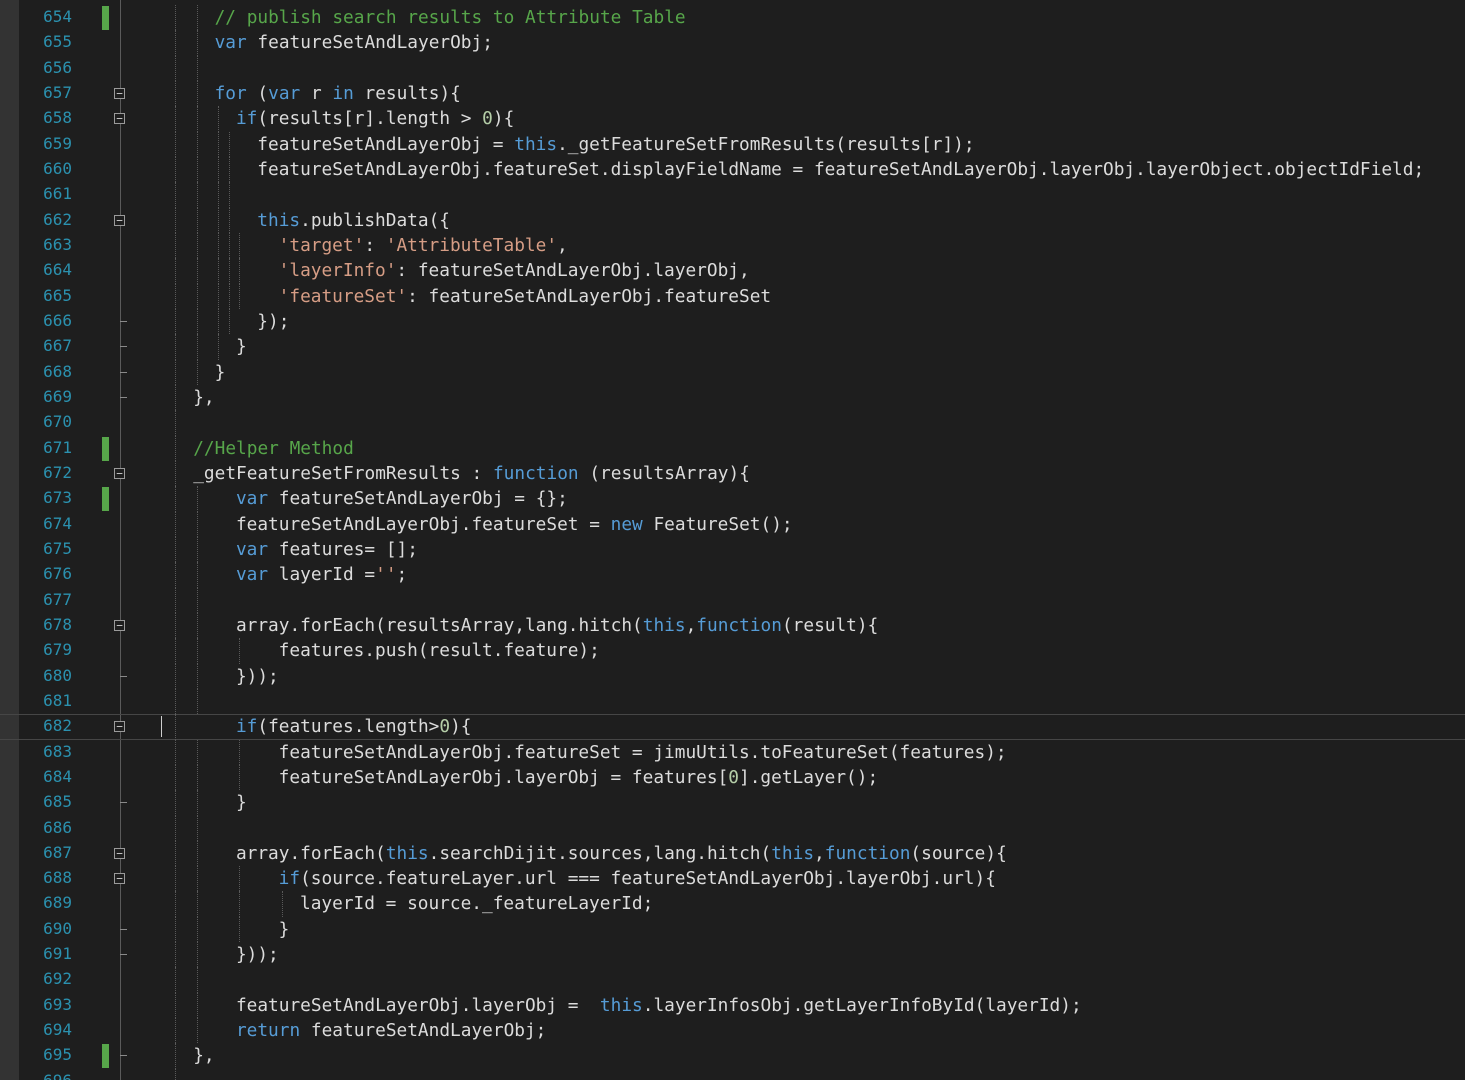  Describe the element at coordinates (375, 119) in the screenshot. I see `code-text: if(results[r].length > 0){` at that location.